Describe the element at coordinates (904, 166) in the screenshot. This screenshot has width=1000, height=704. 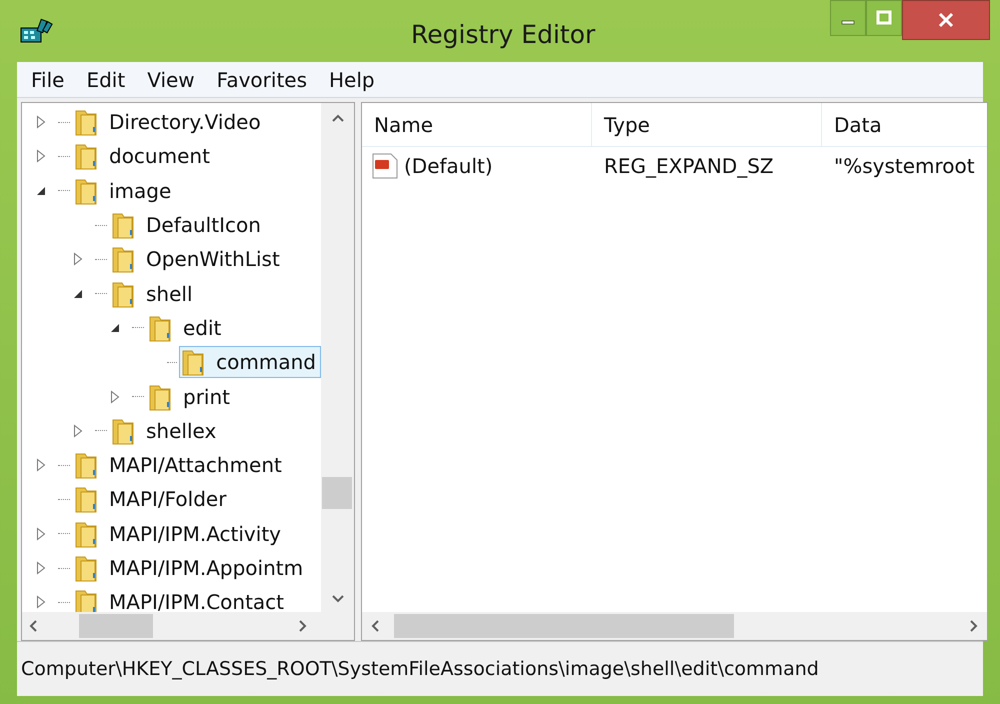
I see `value-data: "%systemroot` at that location.